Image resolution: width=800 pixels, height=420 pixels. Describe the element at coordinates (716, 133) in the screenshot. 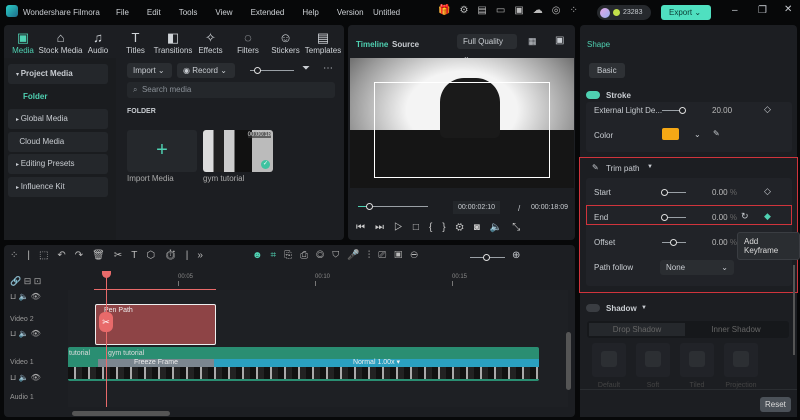

I see `eyedropper-icon: ✎` at that location.